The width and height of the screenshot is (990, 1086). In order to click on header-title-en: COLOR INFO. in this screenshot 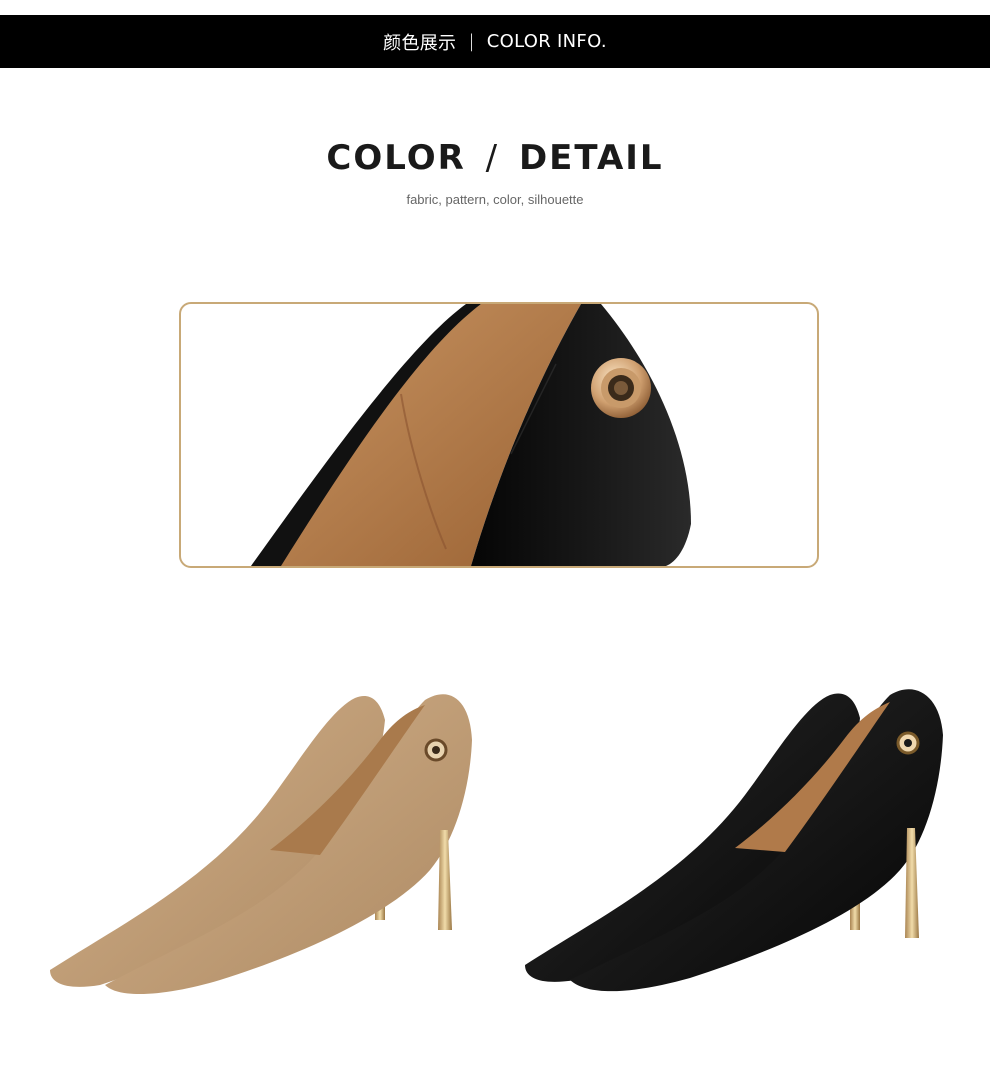, I will do `click(546, 41)`.